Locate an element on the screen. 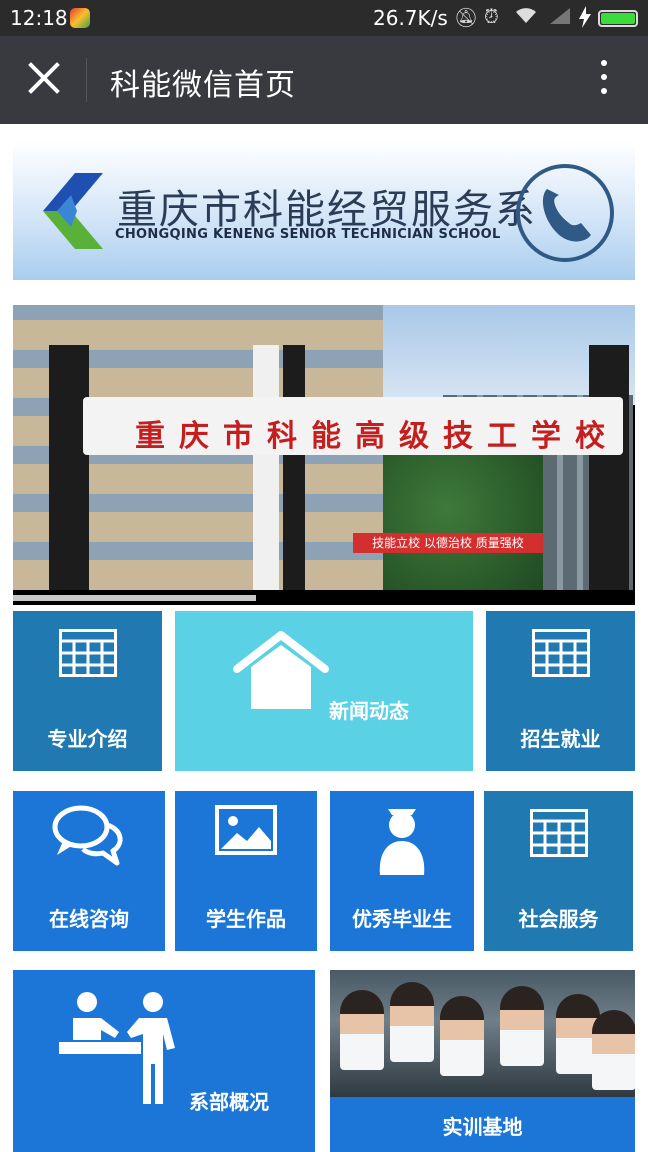 The width and height of the screenshot is (648, 1152). alarm-icon: ⏰︎ is located at coordinates (491, 17).